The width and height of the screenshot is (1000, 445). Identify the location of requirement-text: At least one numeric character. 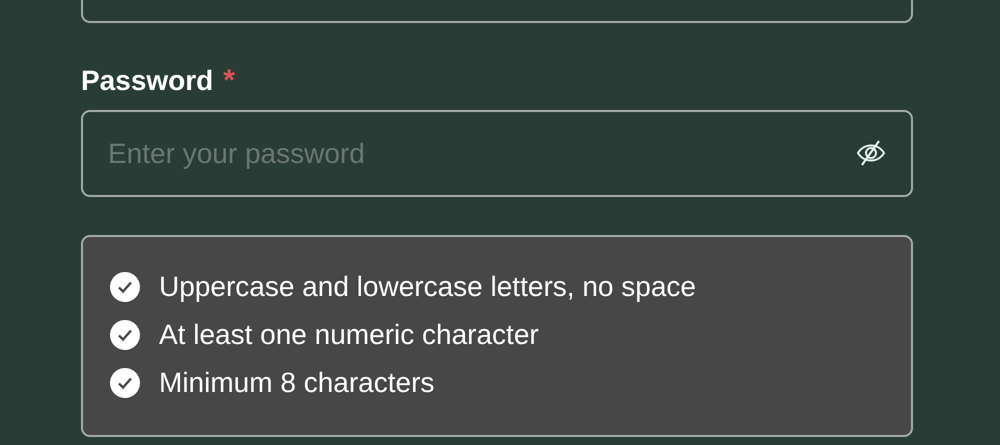
(349, 335).